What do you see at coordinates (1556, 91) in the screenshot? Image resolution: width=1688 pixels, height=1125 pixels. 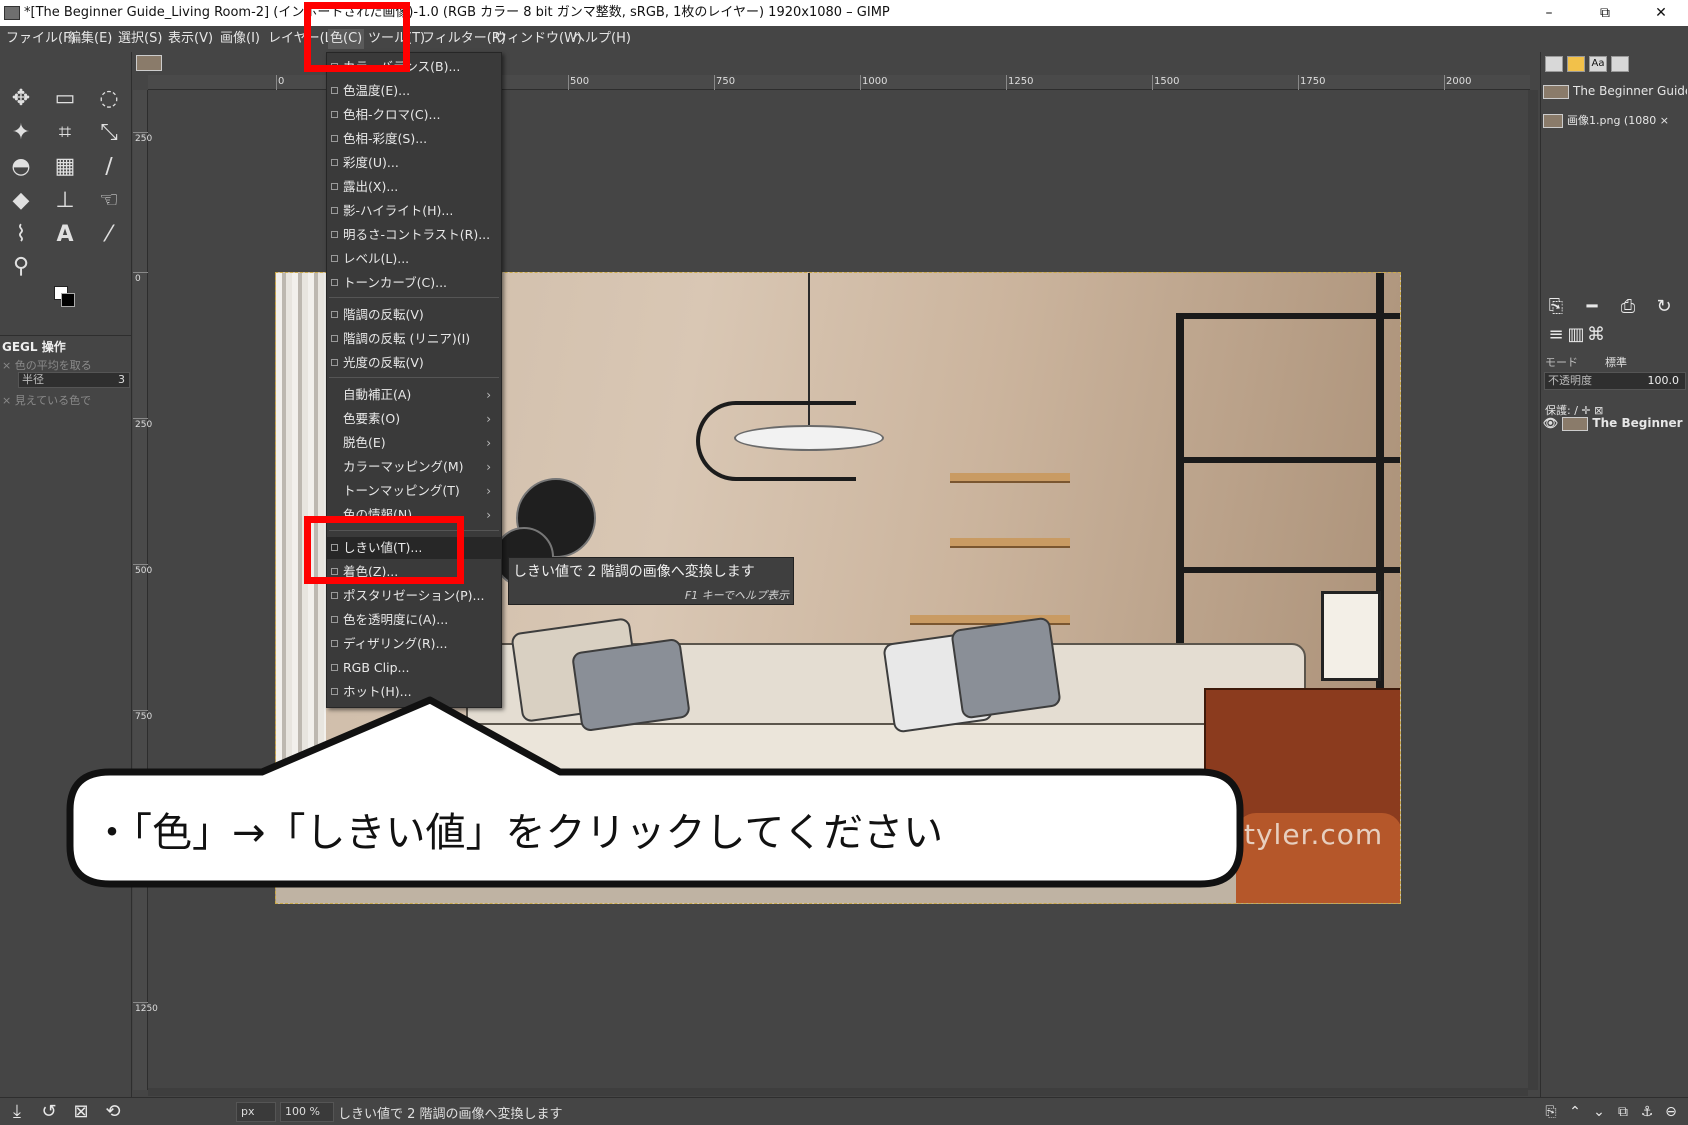 I see `image-thumbnail` at bounding box center [1556, 91].